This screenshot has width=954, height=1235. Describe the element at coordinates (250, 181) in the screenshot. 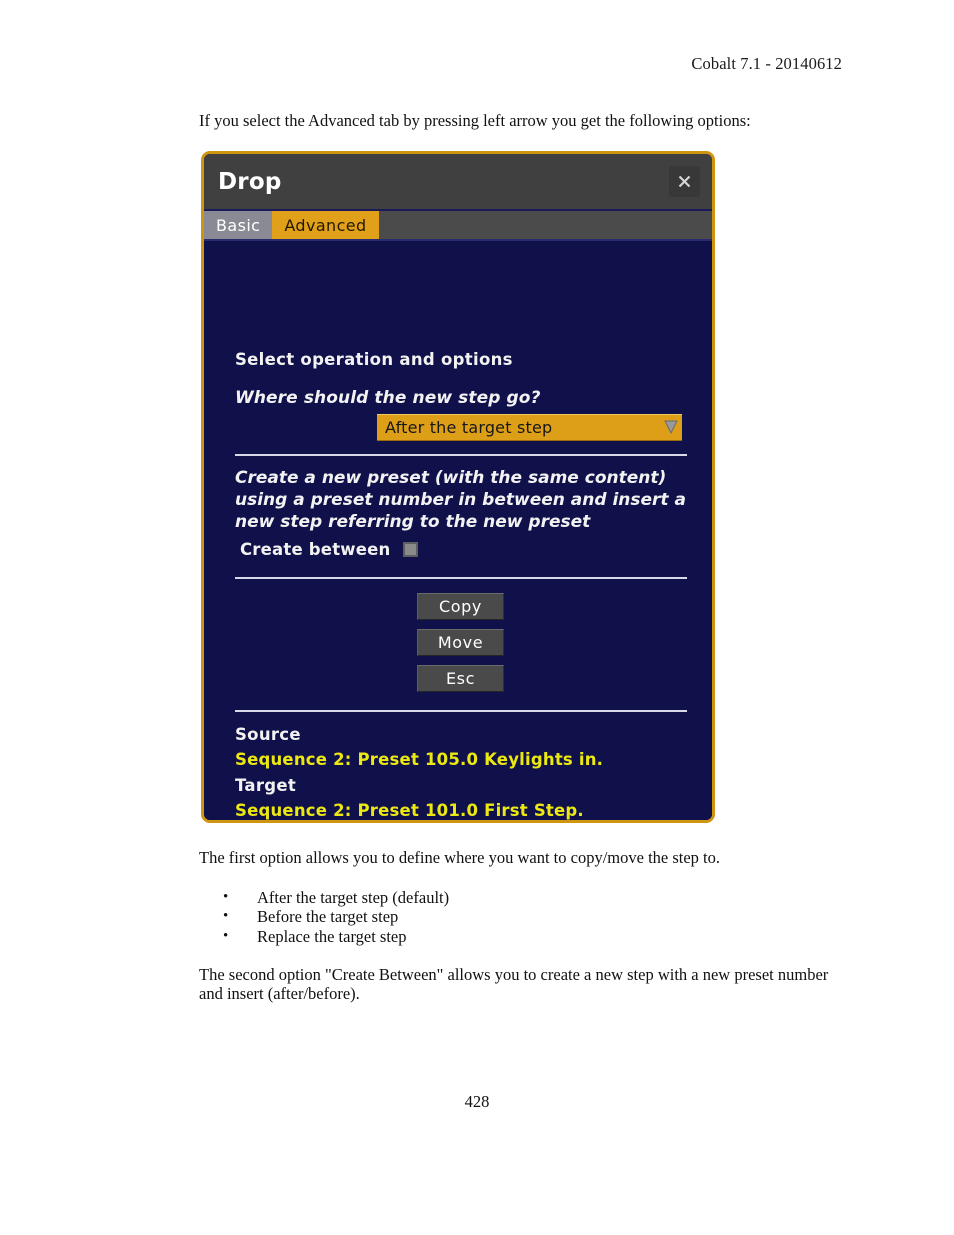

I see `dialog-title: Drop` at that location.